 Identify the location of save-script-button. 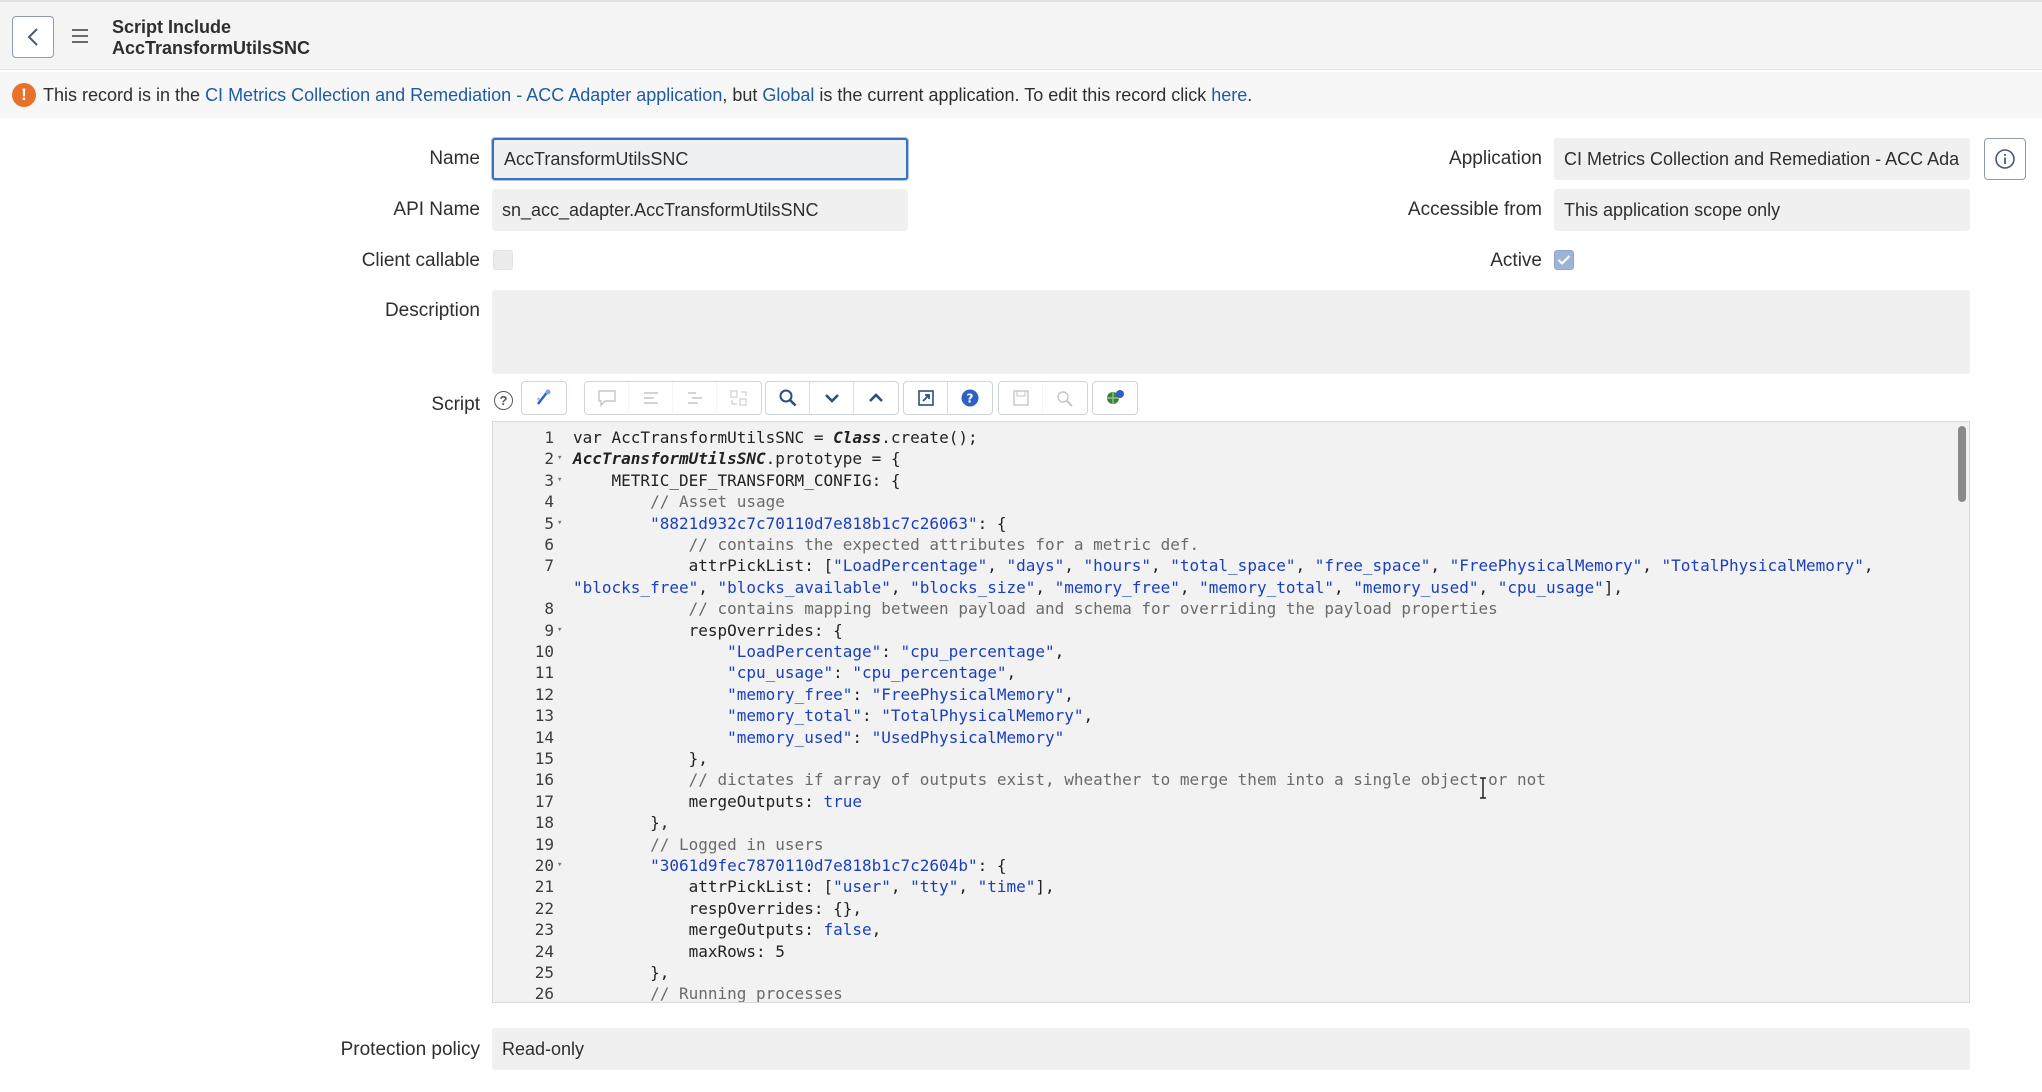
(1021, 398).